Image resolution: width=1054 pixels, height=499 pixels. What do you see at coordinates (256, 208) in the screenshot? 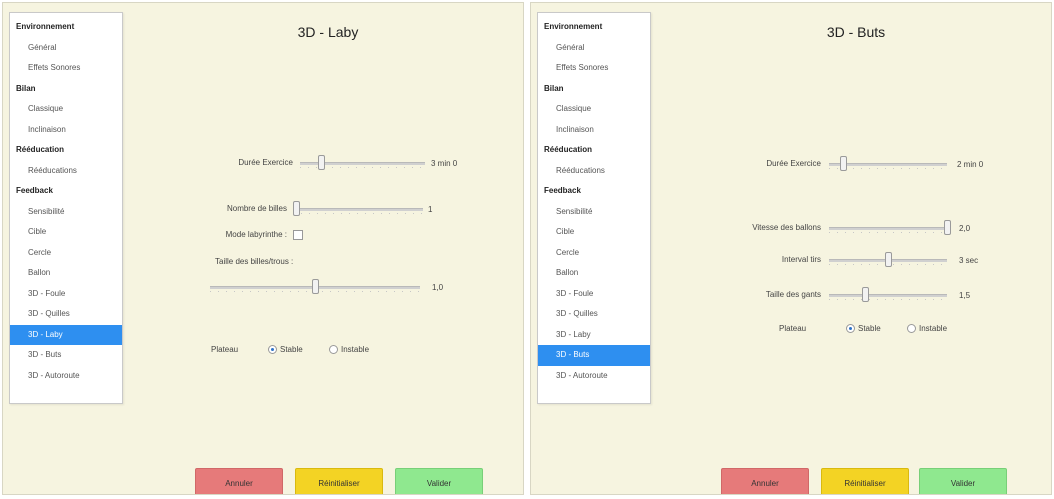
I see `nombre-billes-label: Nombre de billes` at bounding box center [256, 208].